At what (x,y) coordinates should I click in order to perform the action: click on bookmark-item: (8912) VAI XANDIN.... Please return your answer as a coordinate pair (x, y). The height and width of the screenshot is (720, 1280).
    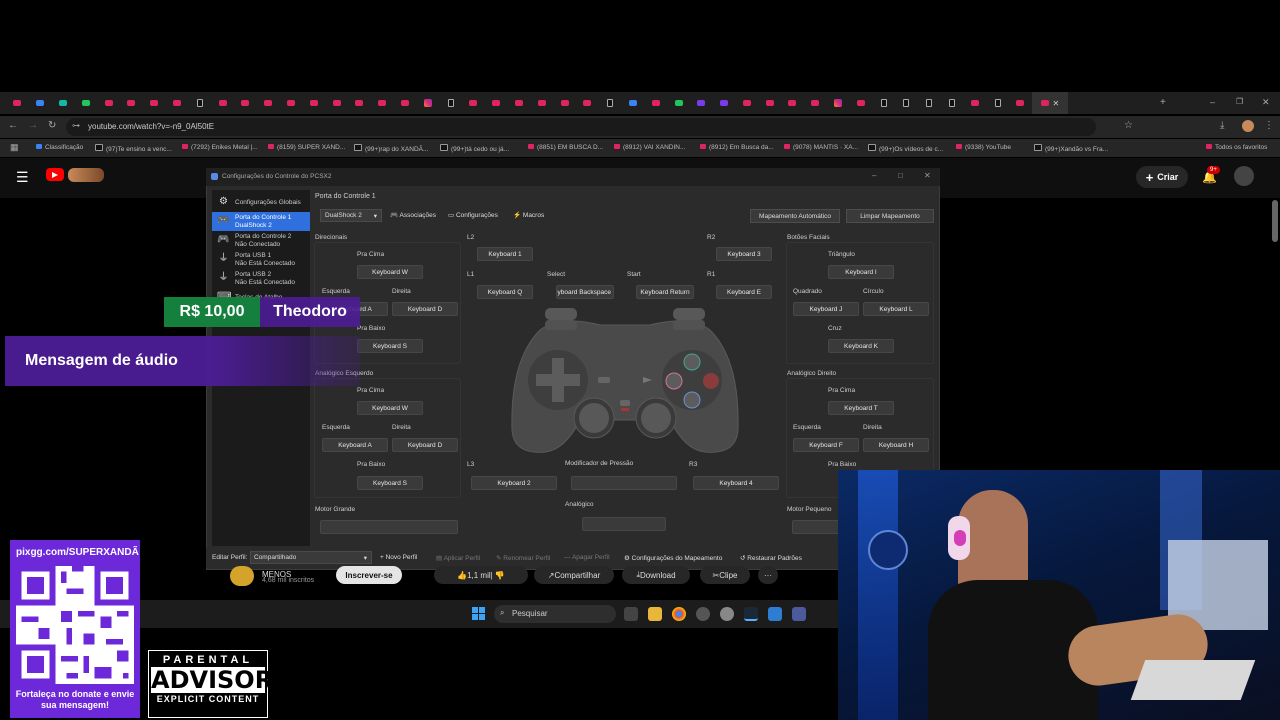
    Looking at the image, I should click on (649, 147).